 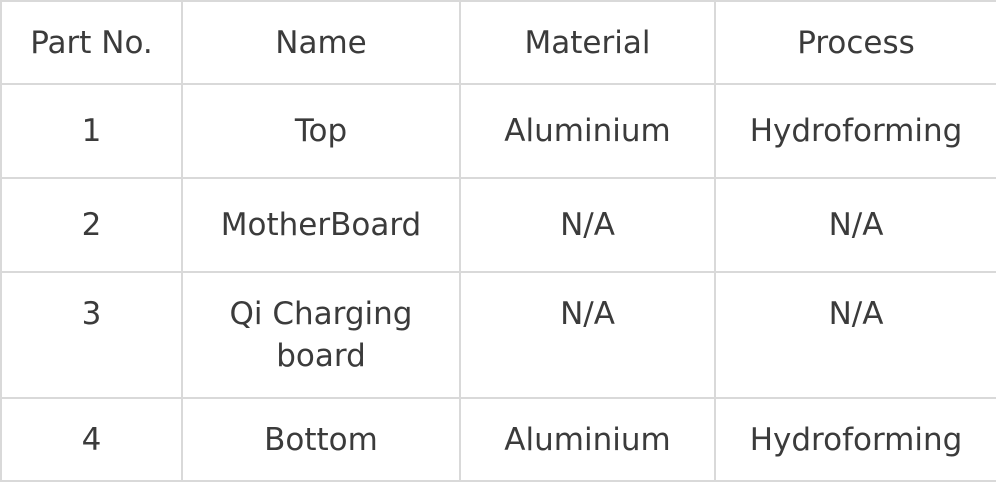 I want to click on cell-name: MotherBoard, so click(x=321, y=225).